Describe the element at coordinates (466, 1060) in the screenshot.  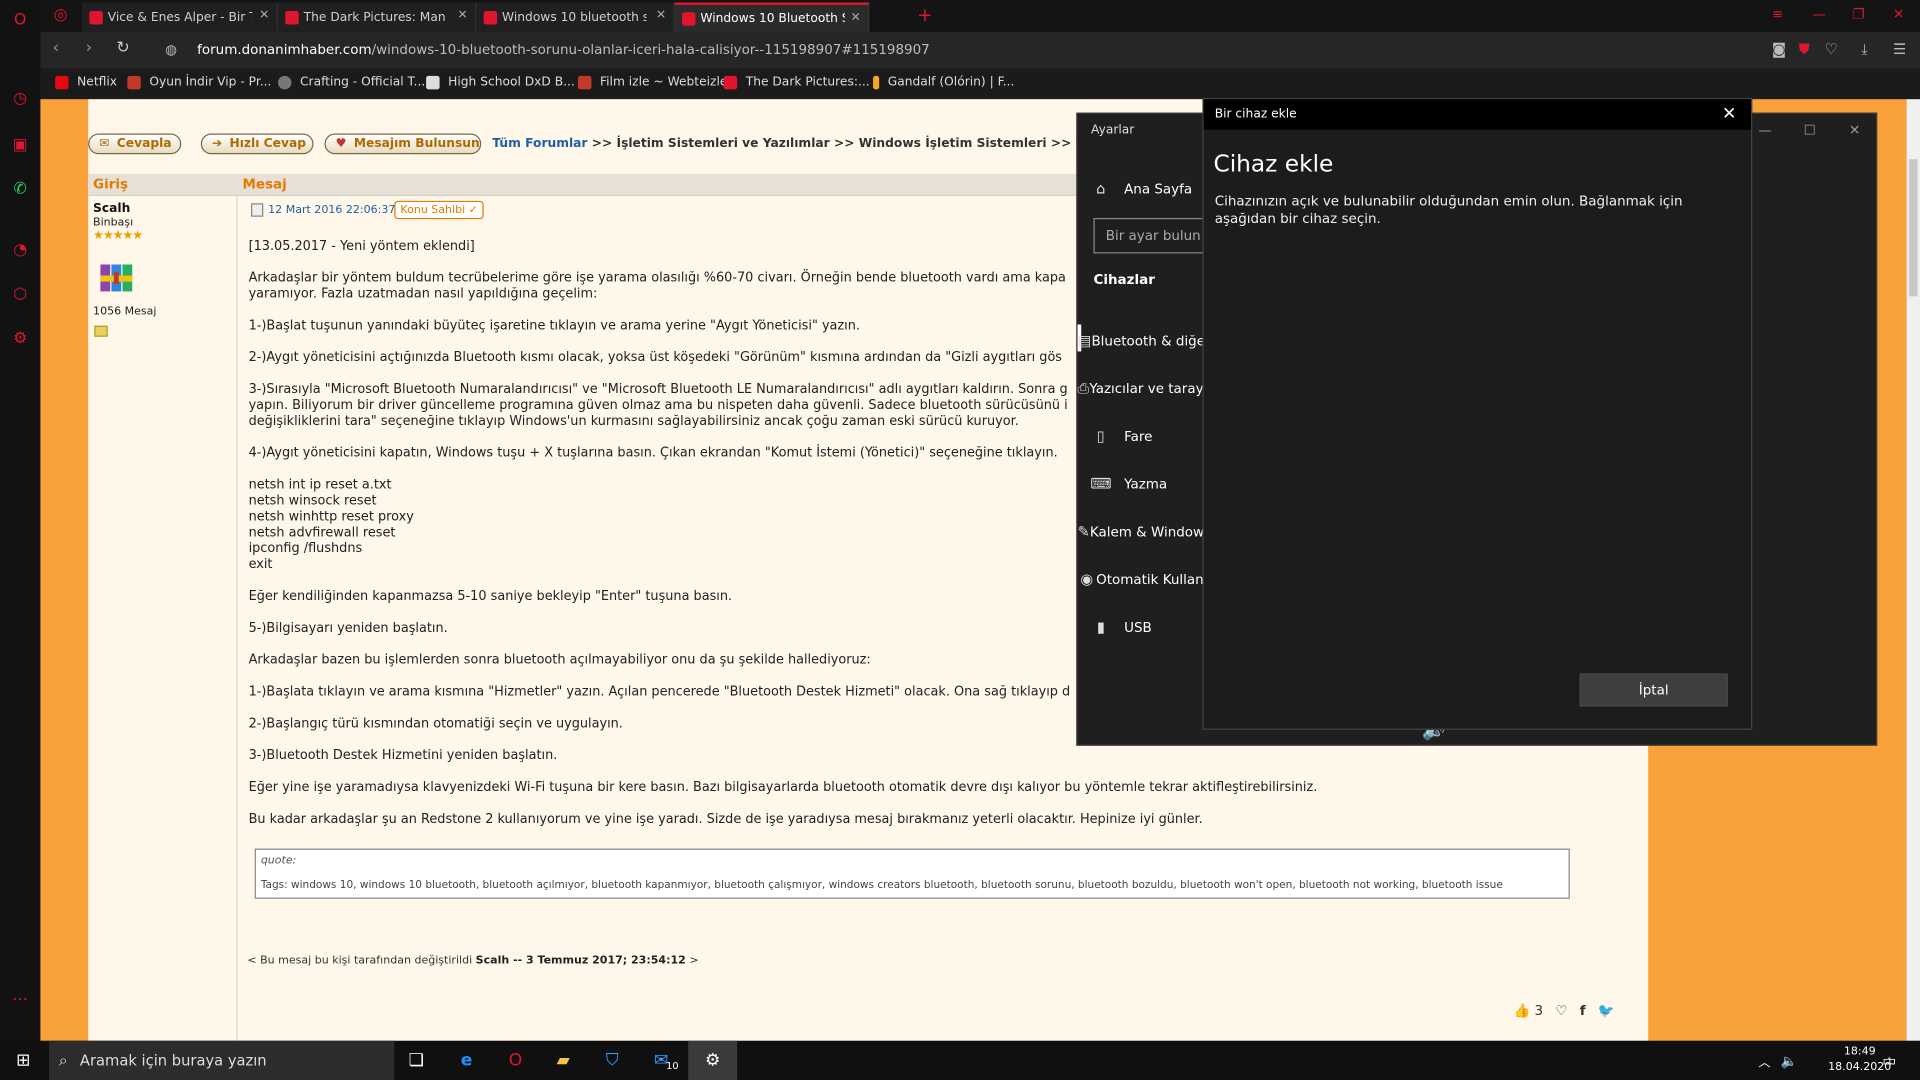
I see `edge-icon: e` at that location.